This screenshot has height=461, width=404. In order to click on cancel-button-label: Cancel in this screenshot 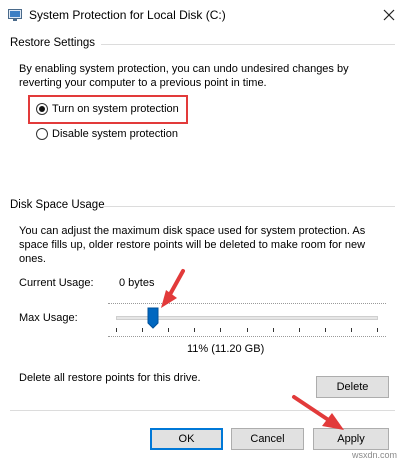, I will do `click(267, 439)`.